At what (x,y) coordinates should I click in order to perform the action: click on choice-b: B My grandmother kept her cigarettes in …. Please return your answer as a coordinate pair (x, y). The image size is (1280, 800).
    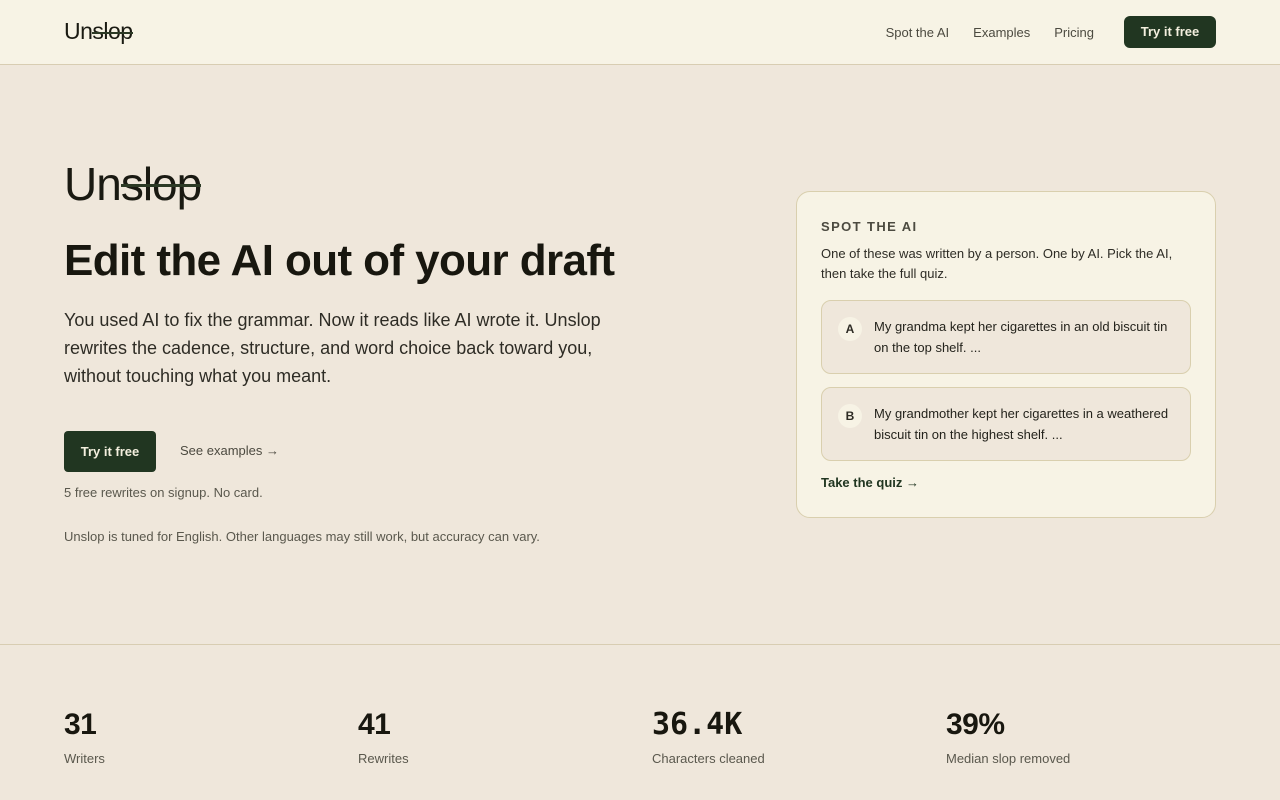
    Looking at the image, I should click on (1006, 424).